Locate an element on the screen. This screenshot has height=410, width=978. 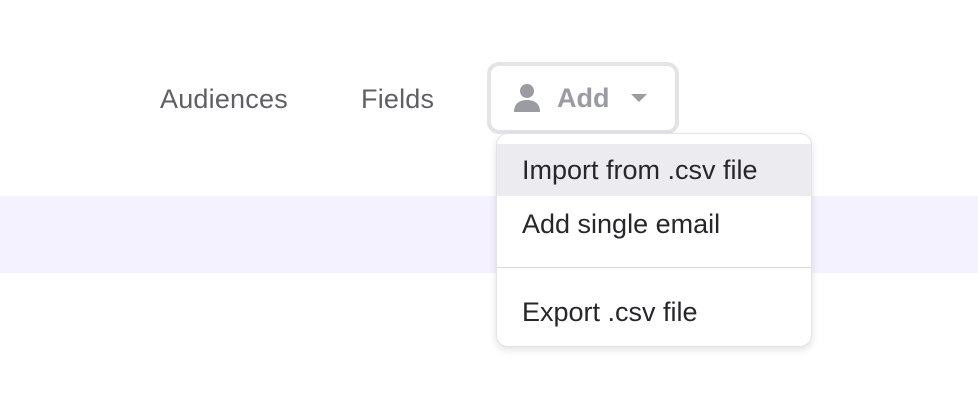
caret-down-icon is located at coordinates (639, 98).